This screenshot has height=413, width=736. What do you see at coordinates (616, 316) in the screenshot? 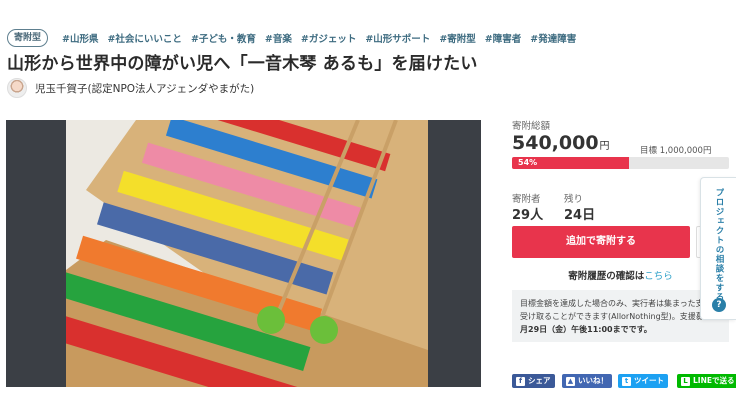
I see `notice-line: 受け取ることができます(AllorNothing型)。支援募集` at bounding box center [616, 316].